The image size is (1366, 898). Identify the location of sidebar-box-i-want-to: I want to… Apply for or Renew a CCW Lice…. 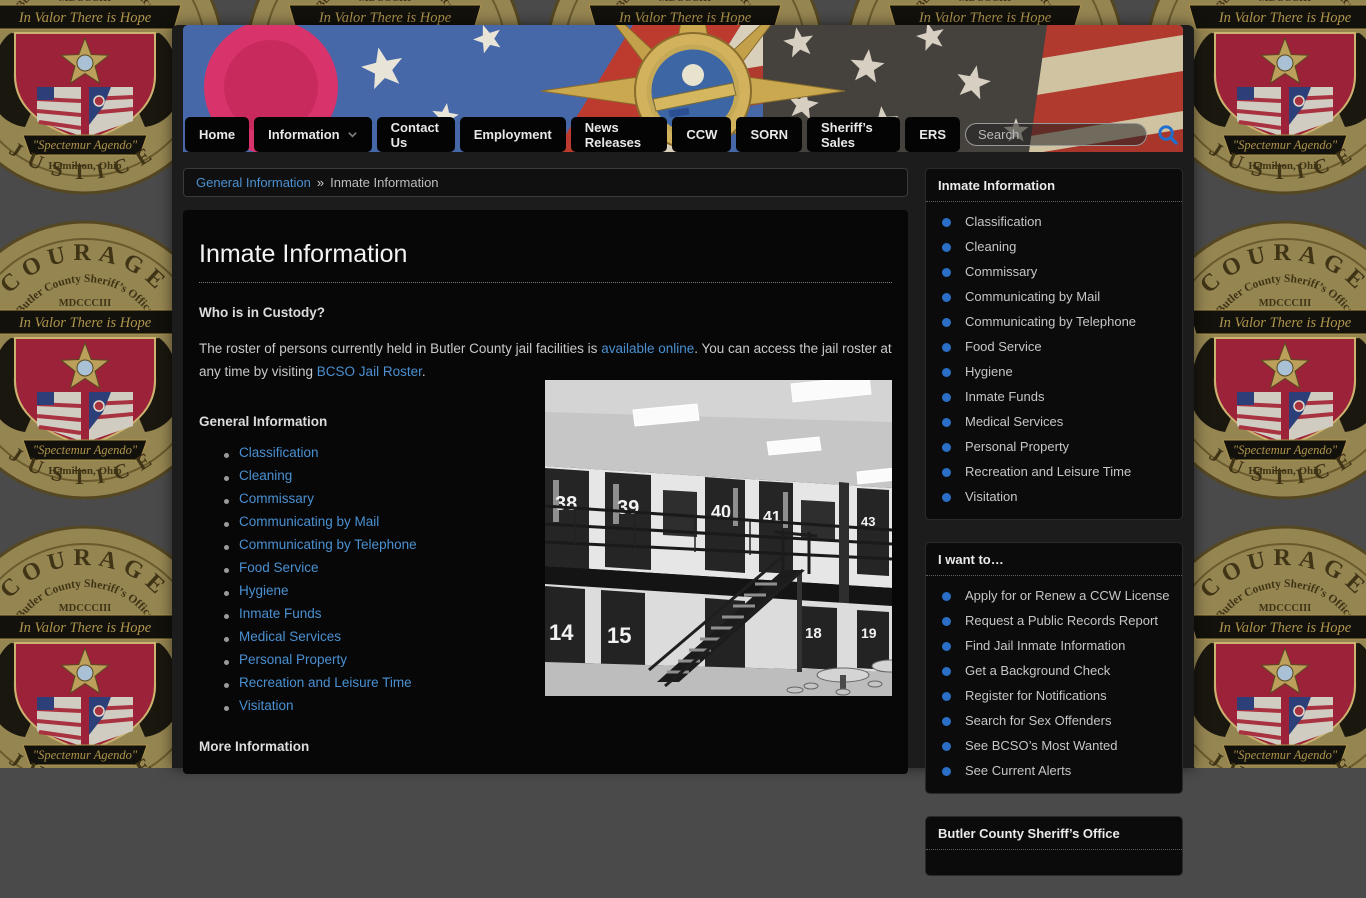
(1054, 668).